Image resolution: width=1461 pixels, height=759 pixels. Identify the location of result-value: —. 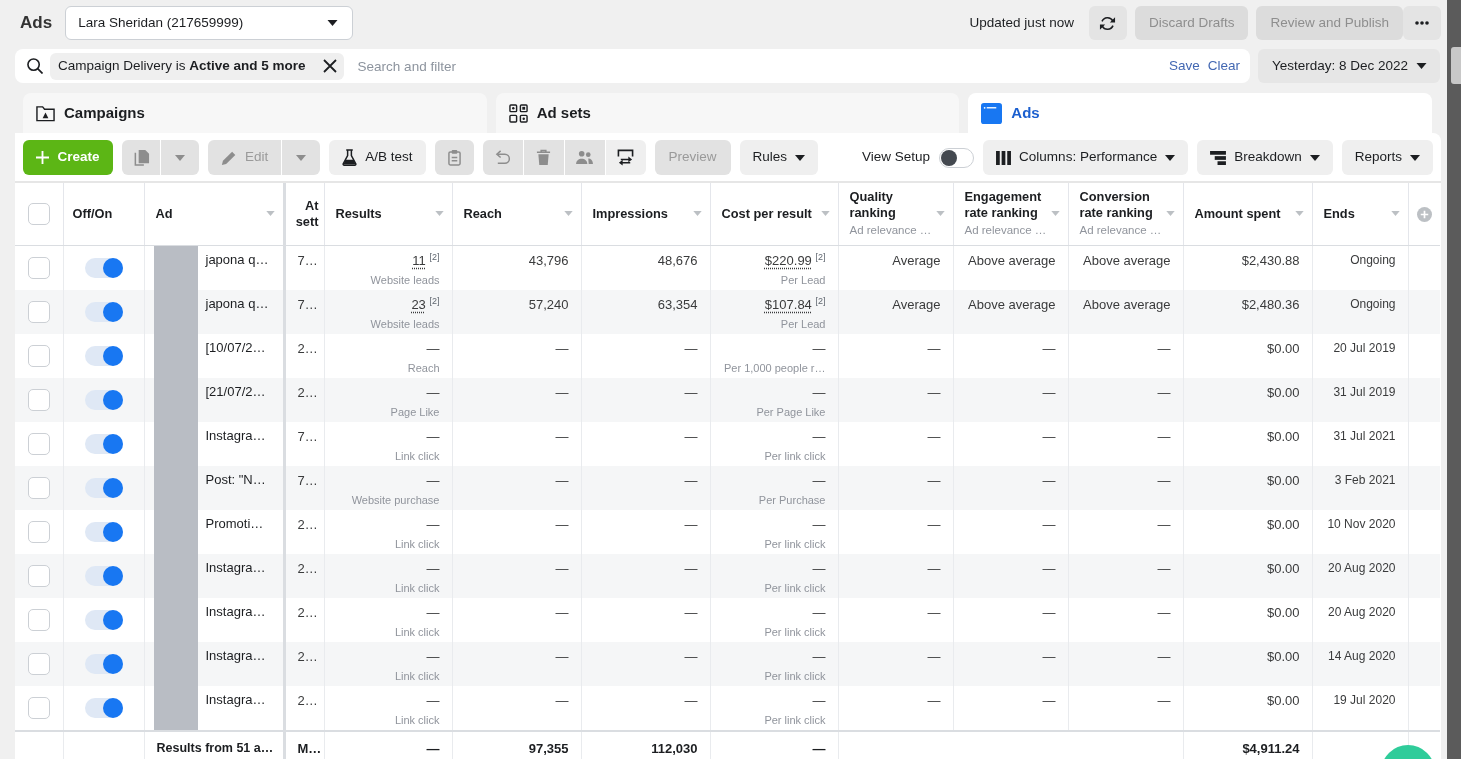
(433, 524).